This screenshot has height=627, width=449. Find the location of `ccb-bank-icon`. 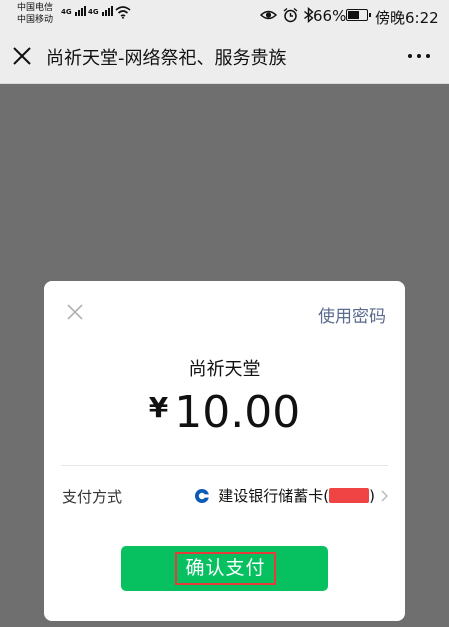

ccb-bank-icon is located at coordinates (202, 495).